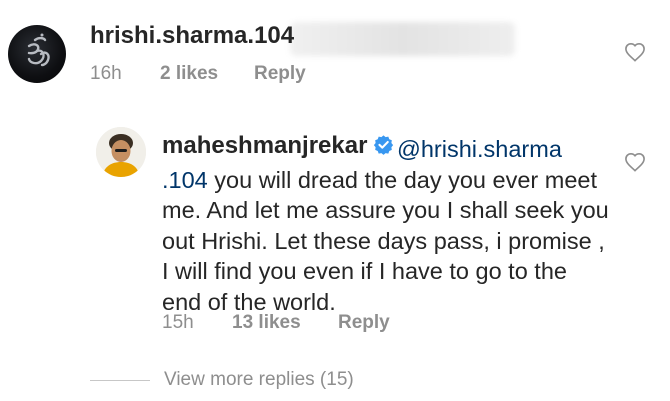 The width and height of the screenshot is (670, 401). What do you see at coordinates (479, 149) in the screenshot?
I see `mention-link: @hrishi.sharma` at bounding box center [479, 149].